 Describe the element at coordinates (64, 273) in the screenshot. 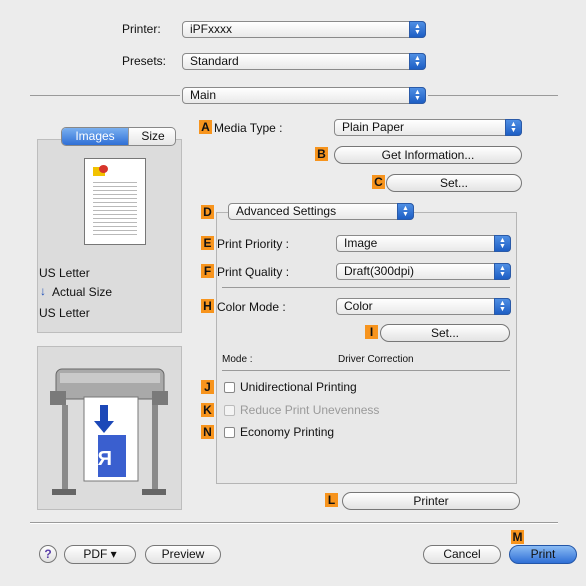

I see `paper-size-text: US Letter` at that location.